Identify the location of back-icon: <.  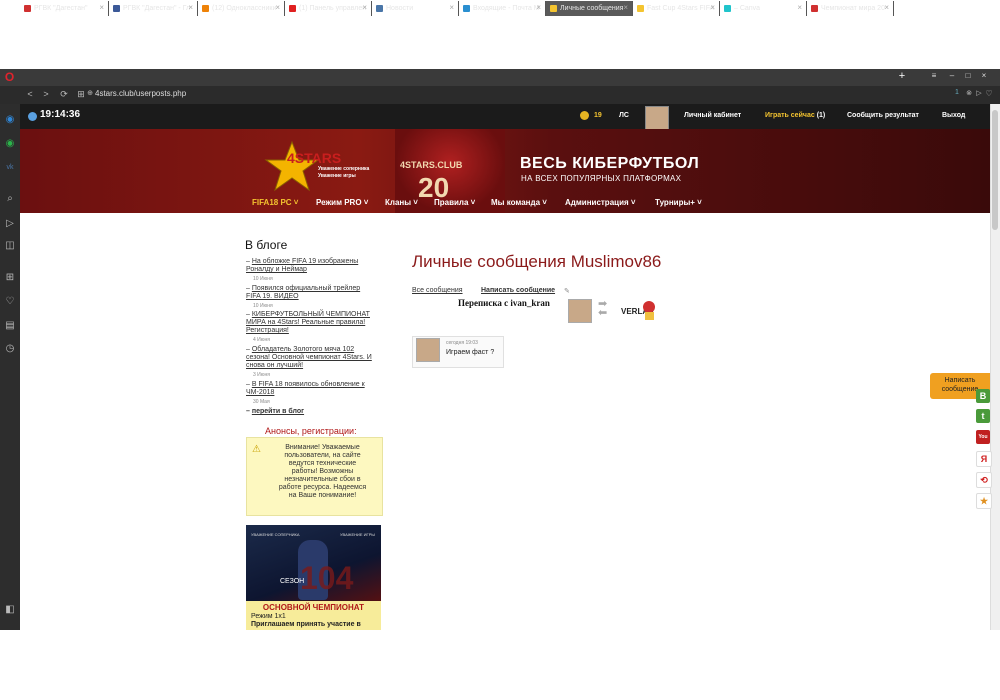
(30, 94).